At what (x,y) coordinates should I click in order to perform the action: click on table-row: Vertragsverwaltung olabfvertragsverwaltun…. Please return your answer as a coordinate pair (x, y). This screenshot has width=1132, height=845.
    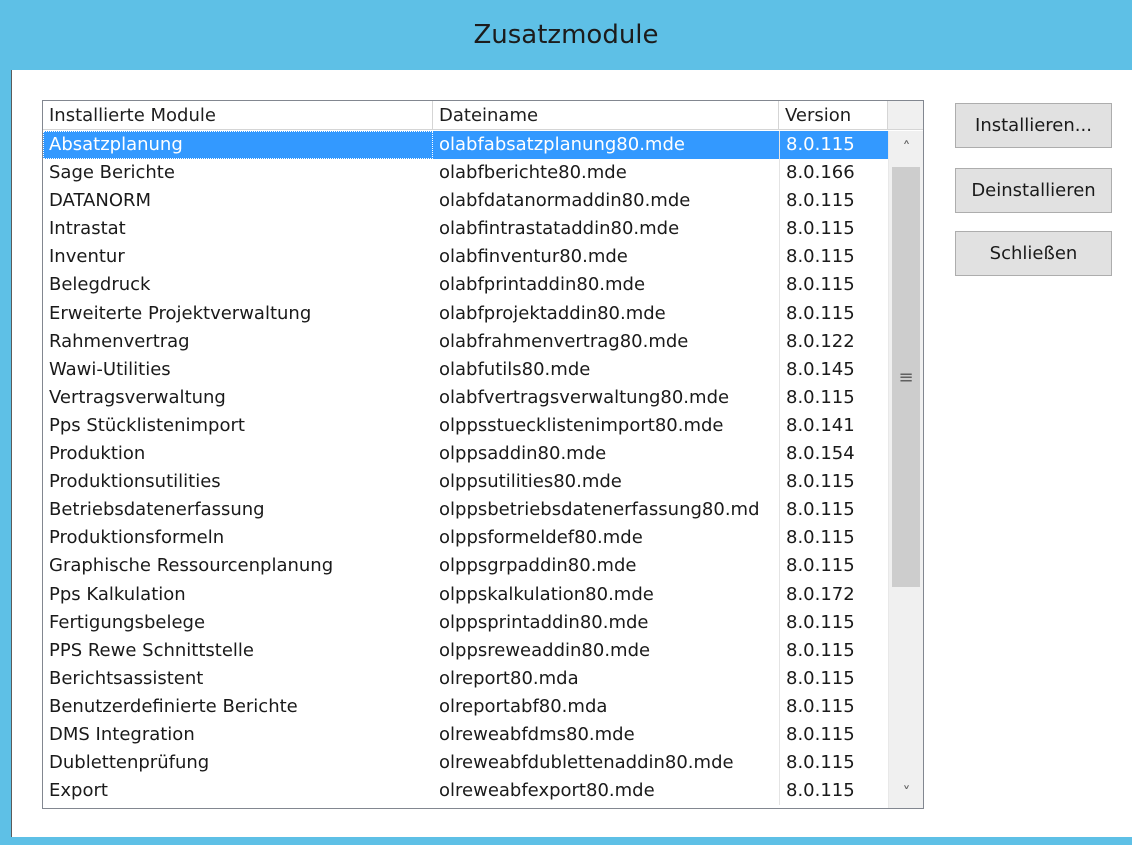
    Looking at the image, I should click on (465, 397).